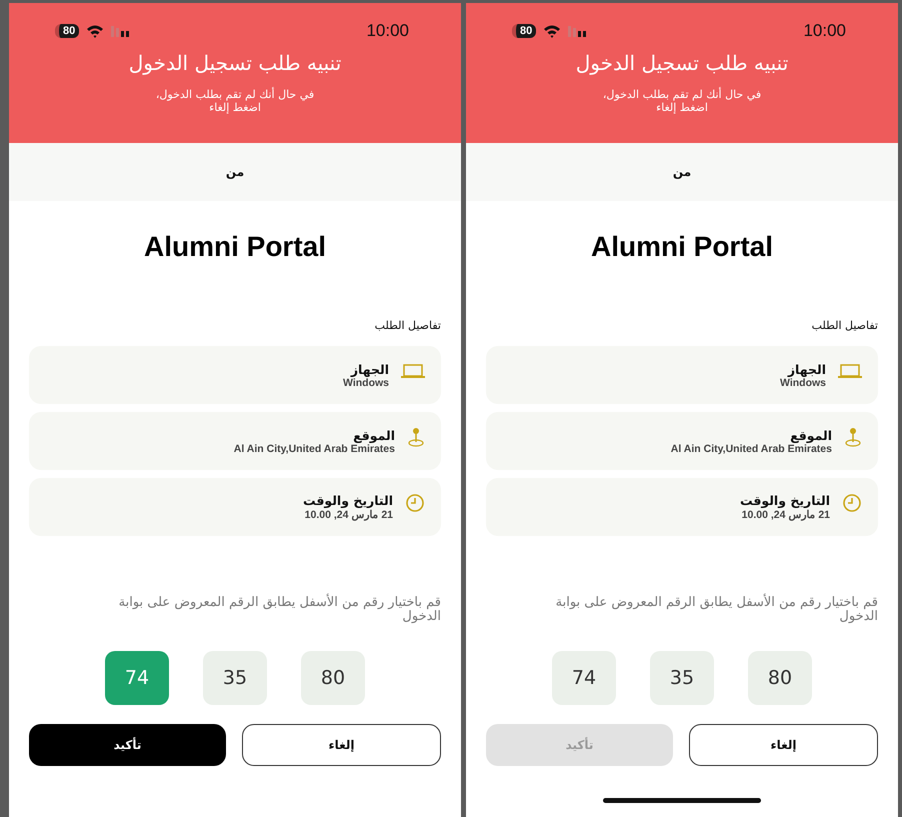 The image size is (902, 817). What do you see at coordinates (127, 745) in the screenshot?
I see `confirm-button: تأكيد` at bounding box center [127, 745].